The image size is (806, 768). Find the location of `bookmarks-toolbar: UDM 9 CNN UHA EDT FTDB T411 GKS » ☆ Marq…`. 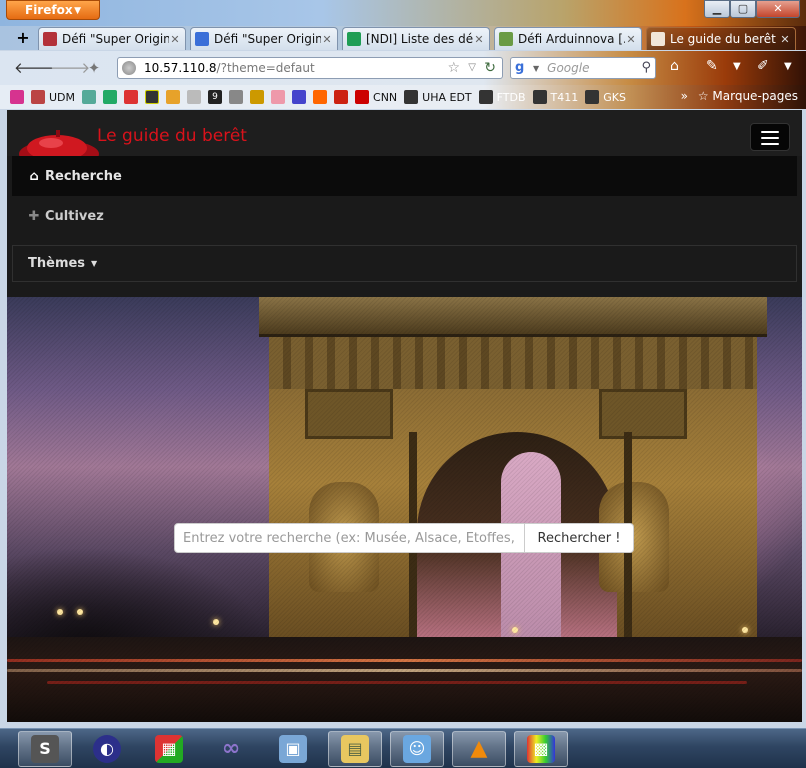

bookmarks-toolbar: UDM 9 CNN UHA EDT FTDB T411 GKS » ☆ Marq… is located at coordinates (403, 97).